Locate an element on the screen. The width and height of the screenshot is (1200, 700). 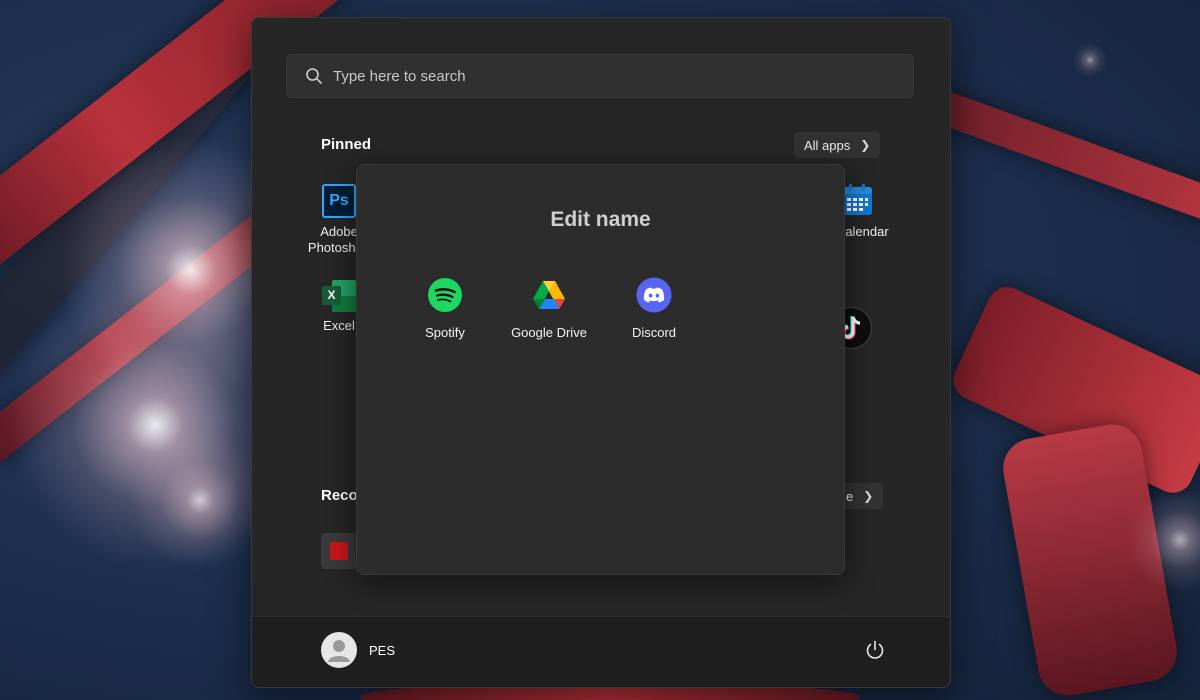
user-icon is located at coordinates (339, 651).